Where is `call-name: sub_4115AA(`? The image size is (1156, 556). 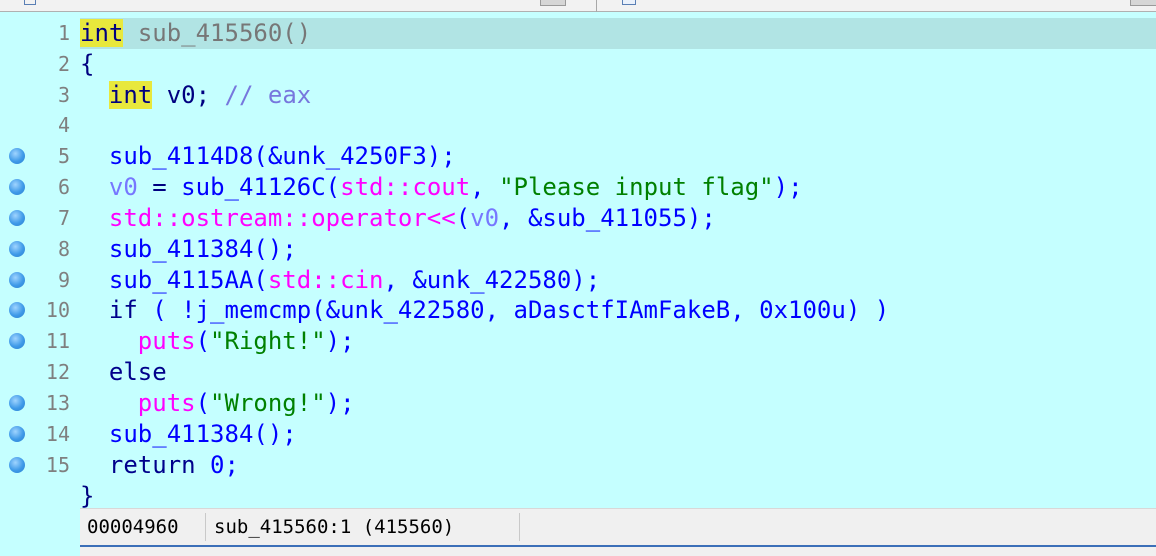 call-name: sub_4115AA( is located at coordinates (188, 280).